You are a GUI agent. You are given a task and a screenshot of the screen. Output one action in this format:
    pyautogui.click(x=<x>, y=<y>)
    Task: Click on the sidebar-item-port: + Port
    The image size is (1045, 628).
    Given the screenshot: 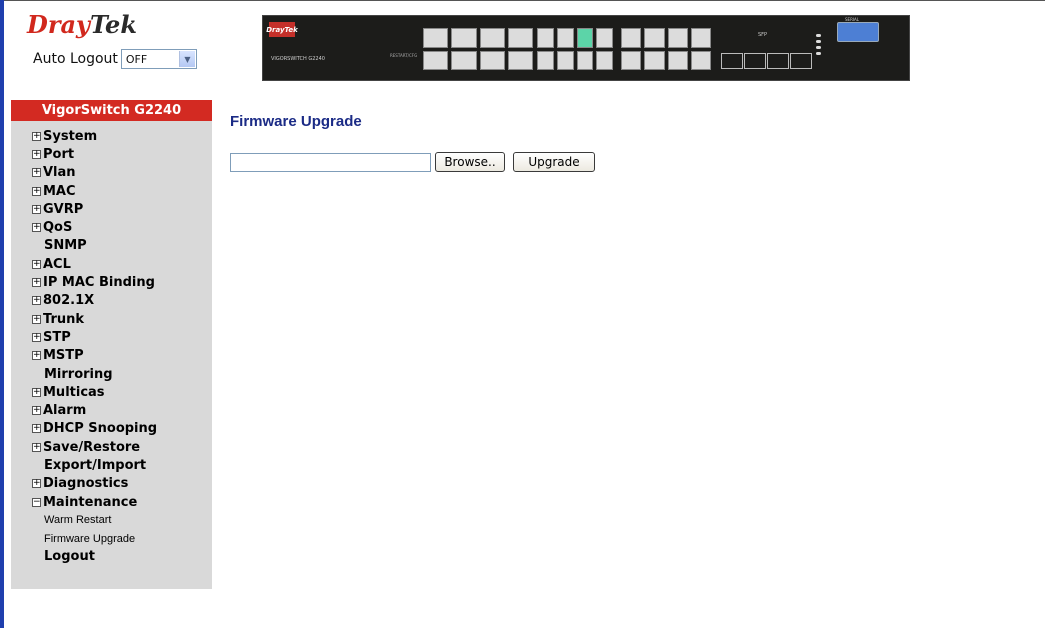 What is the action you would take?
    pyautogui.click(x=94, y=154)
    